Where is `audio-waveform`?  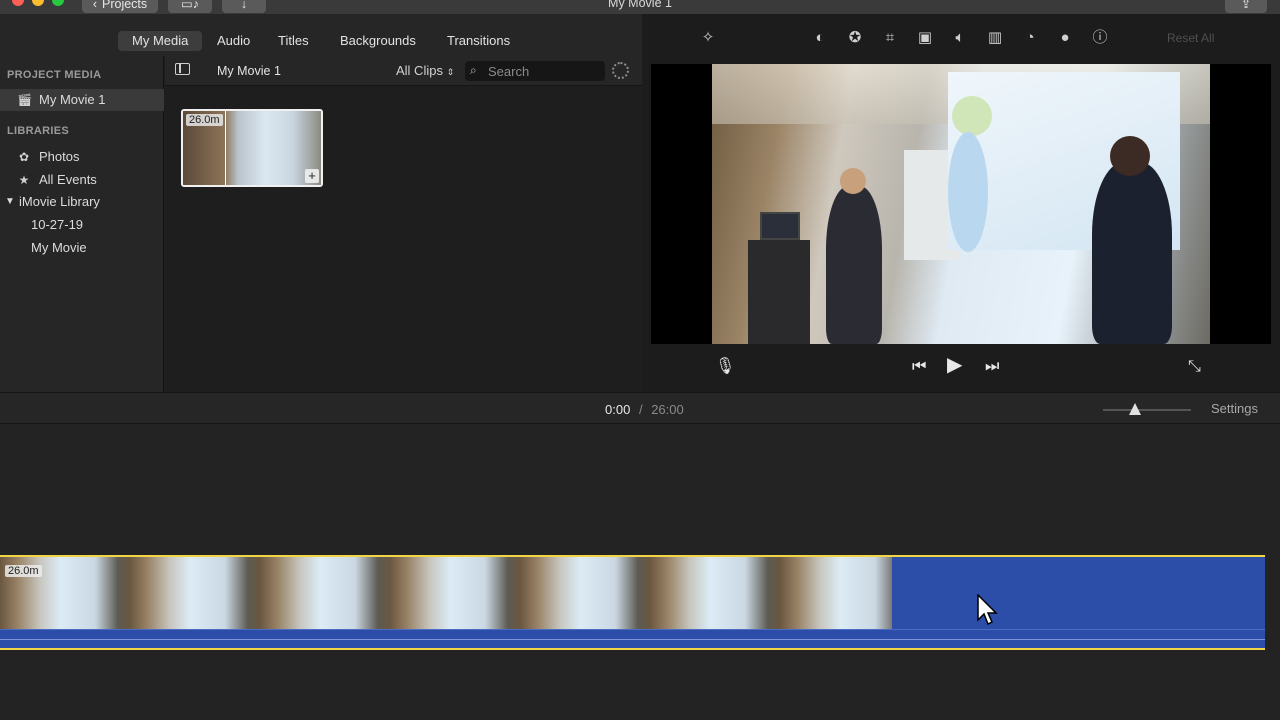
audio-waveform is located at coordinates (632, 638).